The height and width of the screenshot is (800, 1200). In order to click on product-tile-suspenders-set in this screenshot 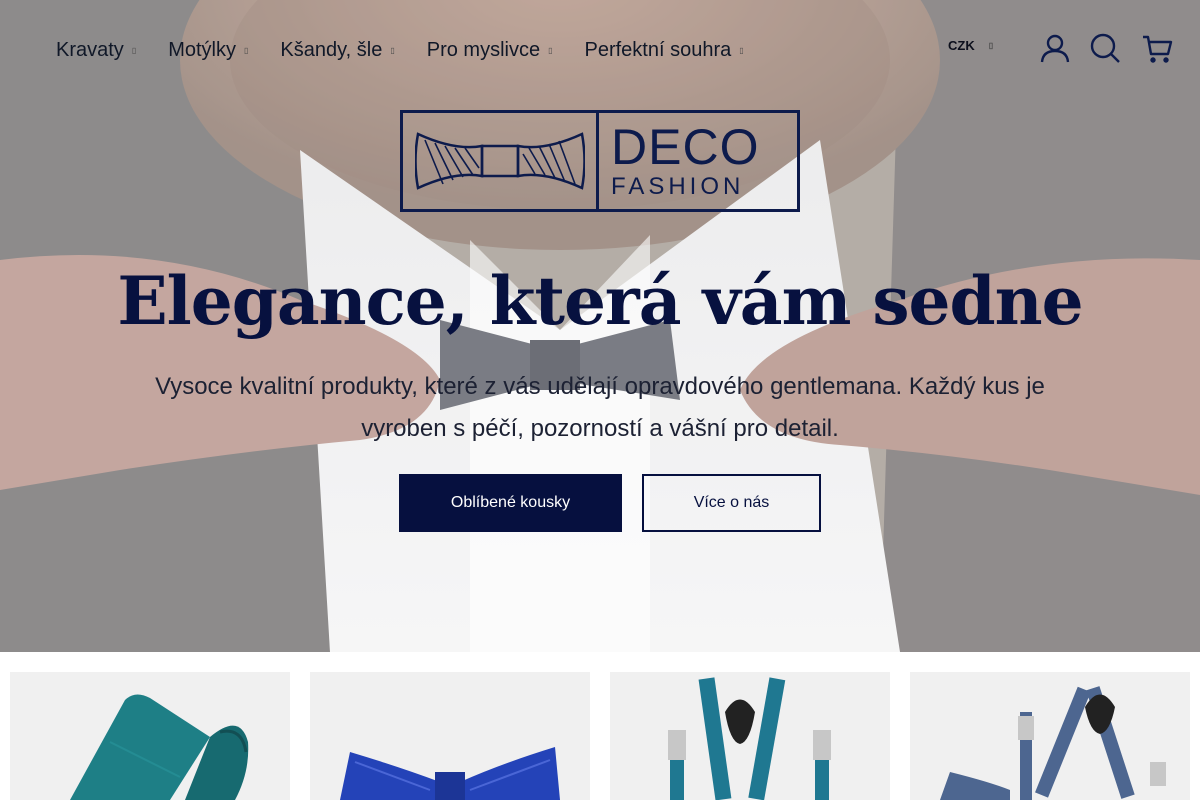, I will do `click(1050, 736)`.